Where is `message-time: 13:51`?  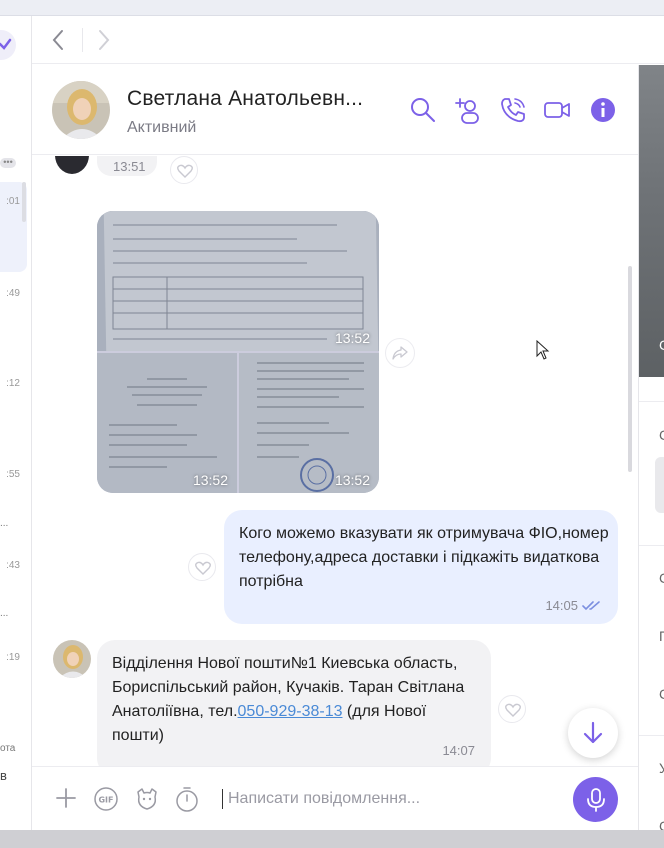 message-time: 13:51 is located at coordinates (129, 166).